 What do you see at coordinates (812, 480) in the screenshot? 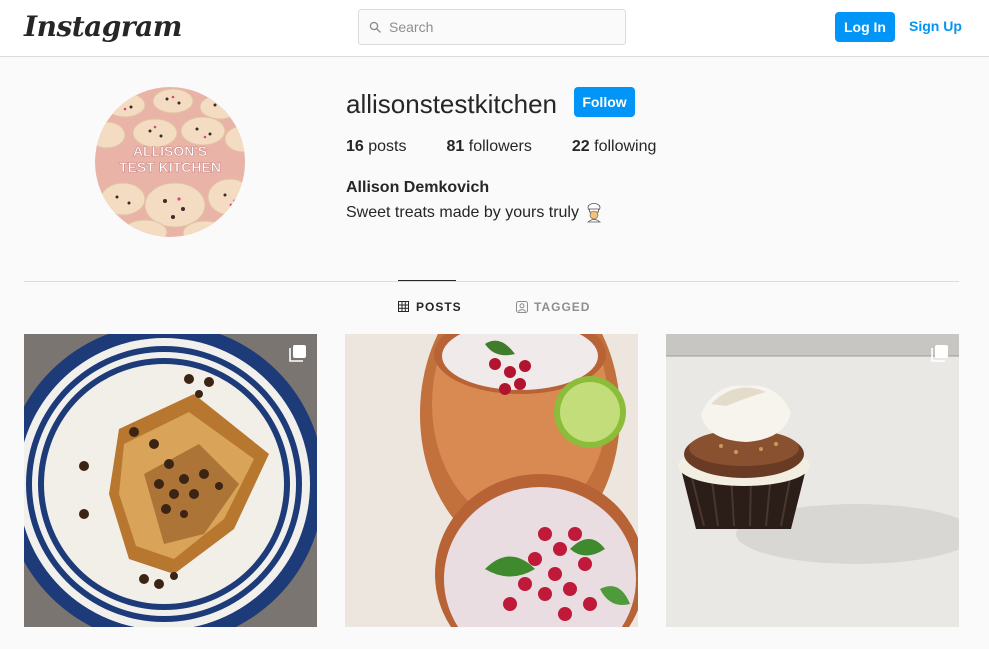
I see `post-smores-cupcake` at bounding box center [812, 480].